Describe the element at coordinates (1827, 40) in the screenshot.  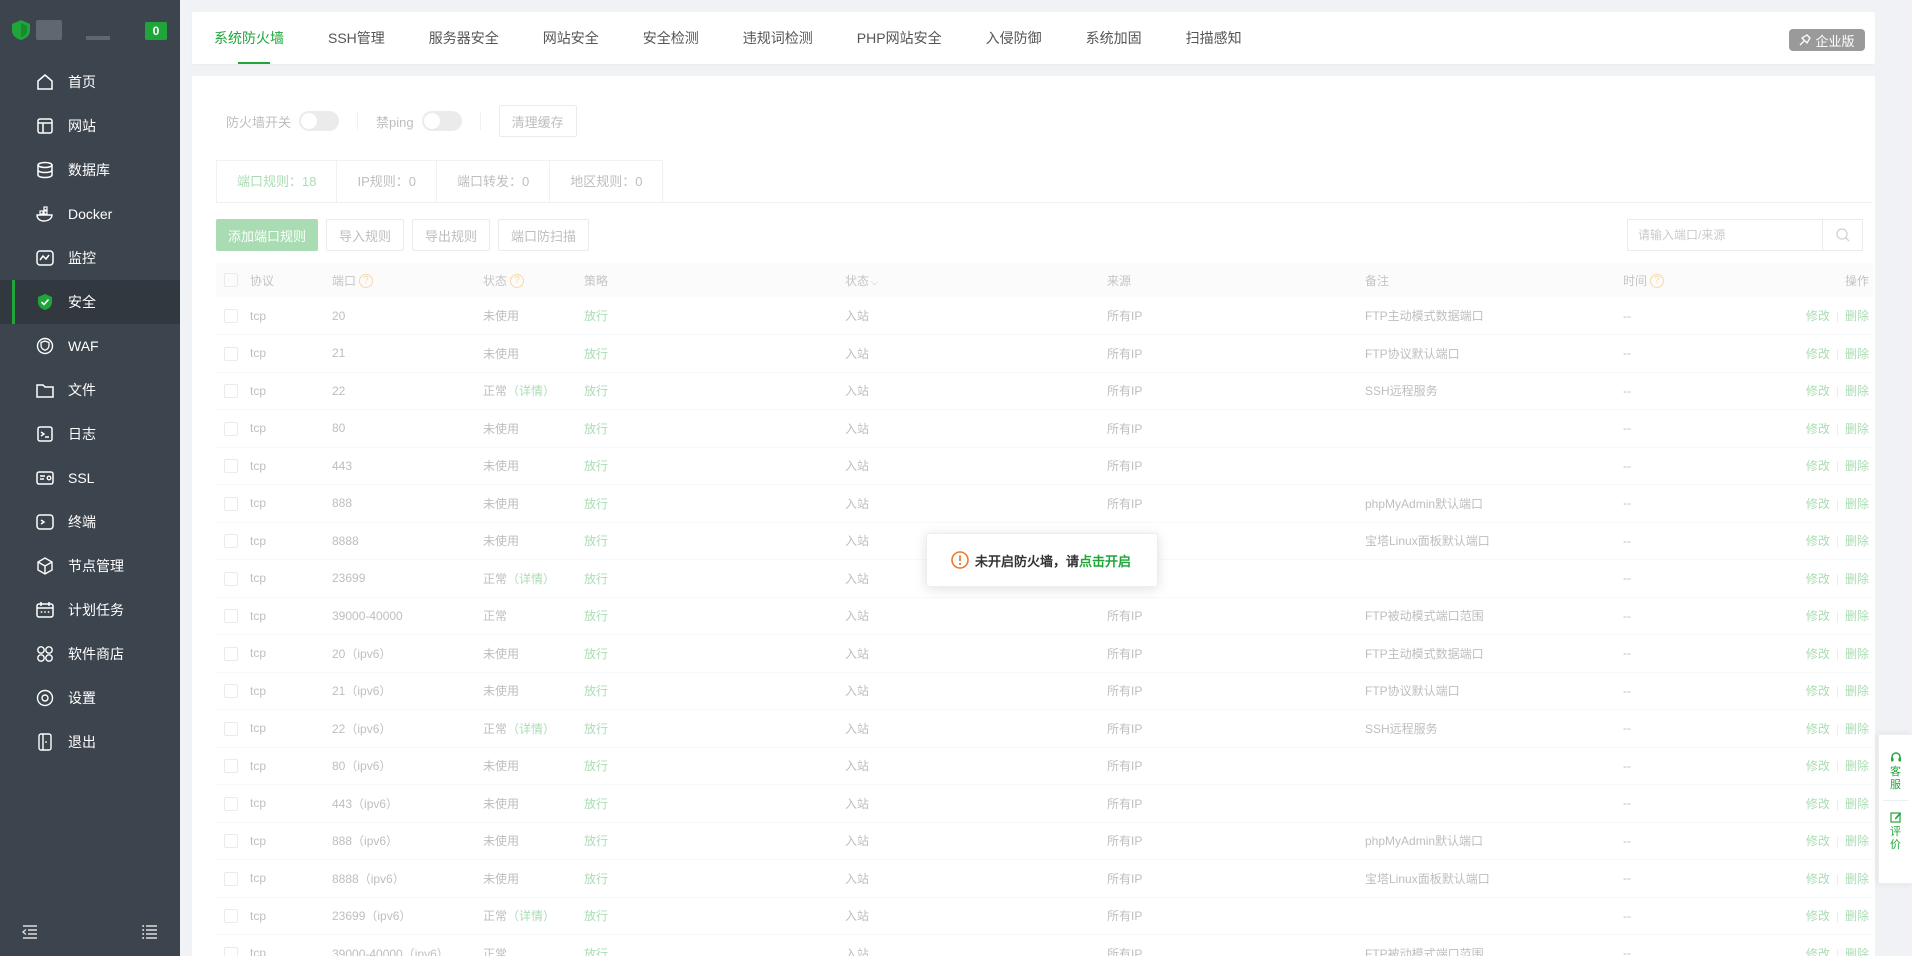
I see `enterprise-button: 企业版` at that location.